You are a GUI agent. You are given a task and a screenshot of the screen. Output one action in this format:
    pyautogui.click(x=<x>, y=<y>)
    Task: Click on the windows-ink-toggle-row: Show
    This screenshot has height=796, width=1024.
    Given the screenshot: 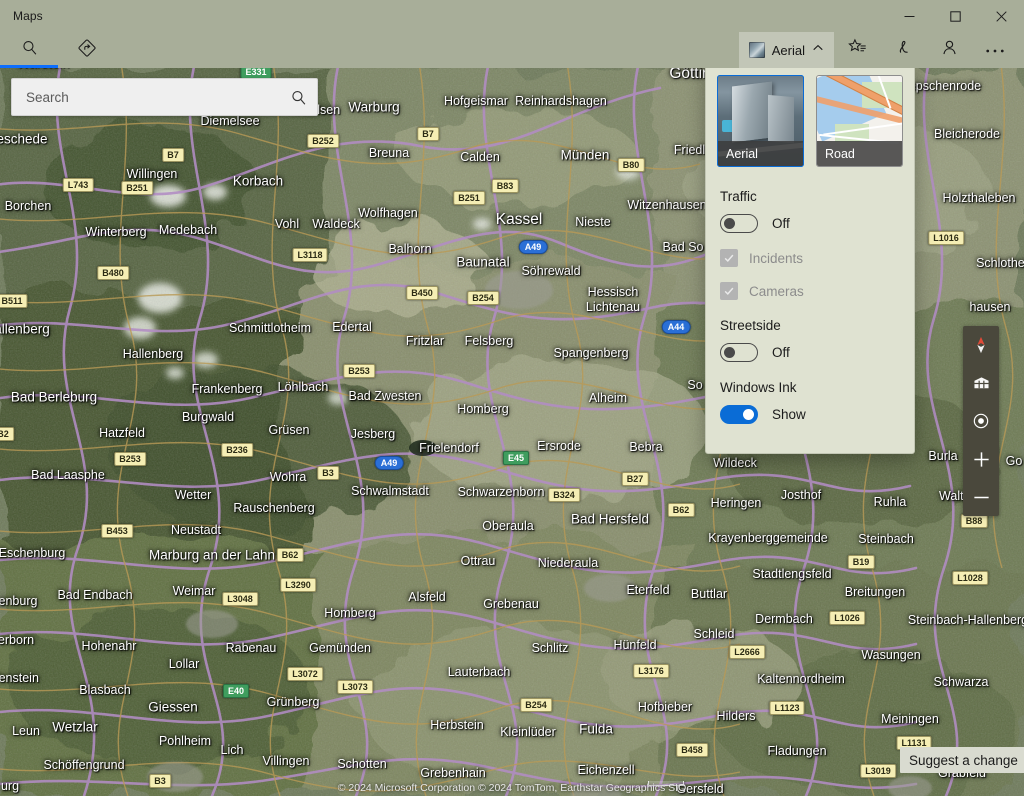 What is the action you would take?
    pyautogui.click(x=810, y=414)
    